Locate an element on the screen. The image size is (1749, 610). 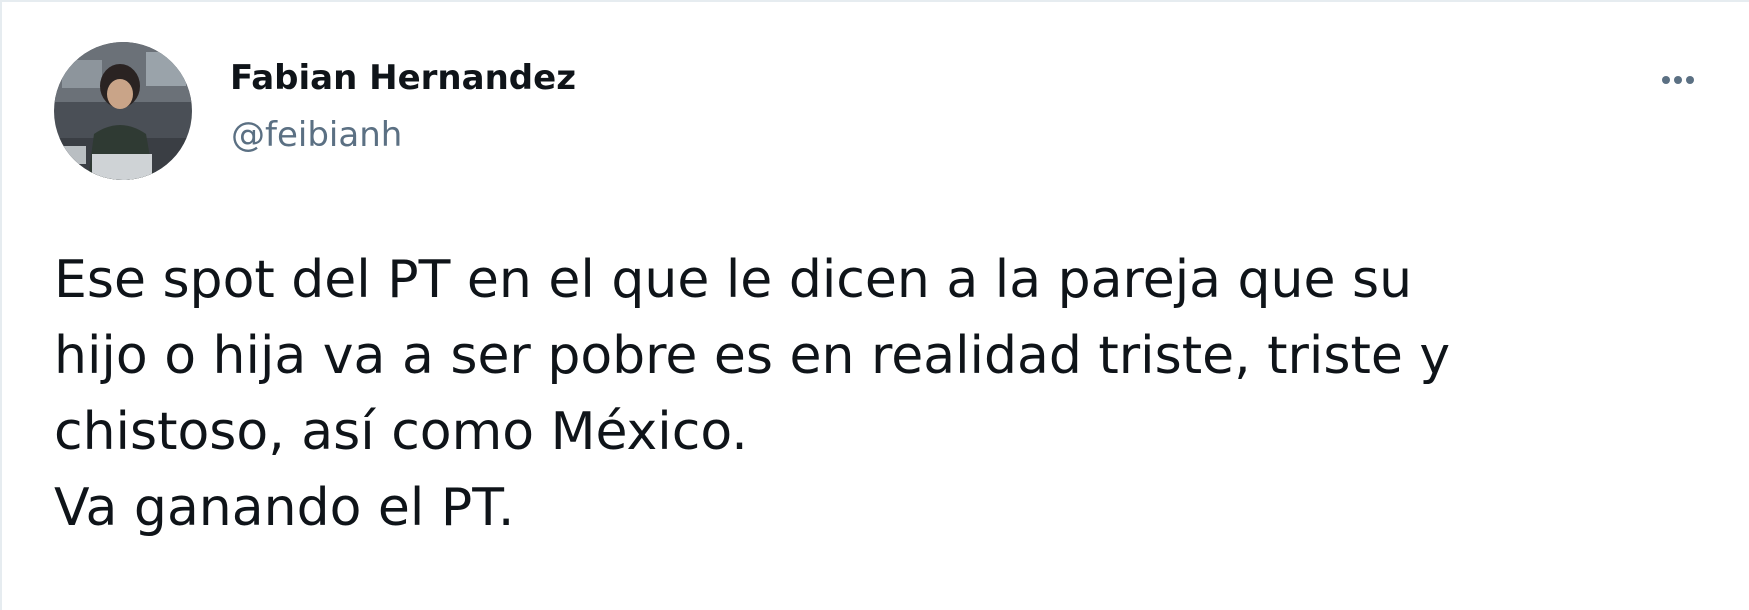
tweet-text-line: chistoso, así como México. is located at coordinates (401, 432).